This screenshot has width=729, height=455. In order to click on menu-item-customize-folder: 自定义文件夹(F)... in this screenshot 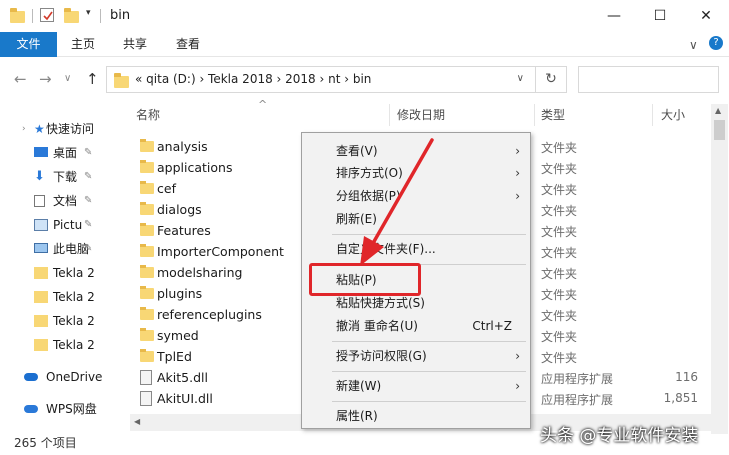, I will do `click(416, 249)`.